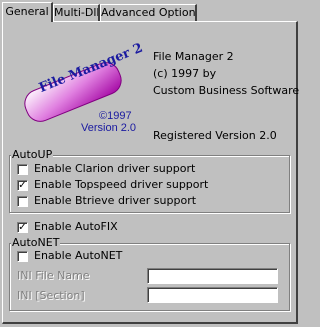 The width and height of the screenshot is (320, 327). What do you see at coordinates (212, 276) in the screenshot?
I see `ini-file-name-input` at bounding box center [212, 276].